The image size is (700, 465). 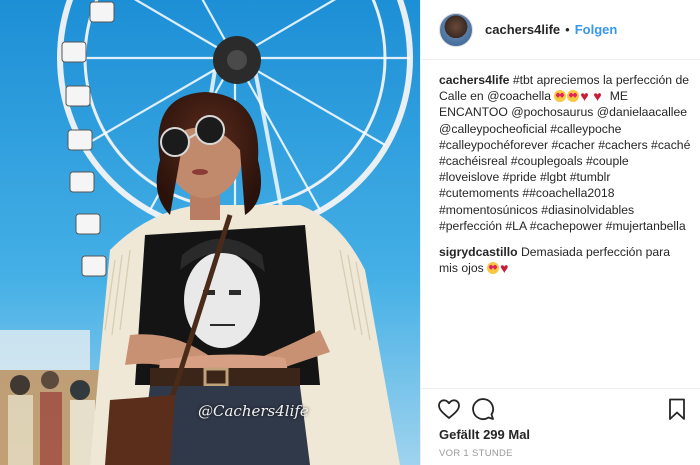 What do you see at coordinates (677, 409) in the screenshot?
I see `bookmark-icon` at bounding box center [677, 409].